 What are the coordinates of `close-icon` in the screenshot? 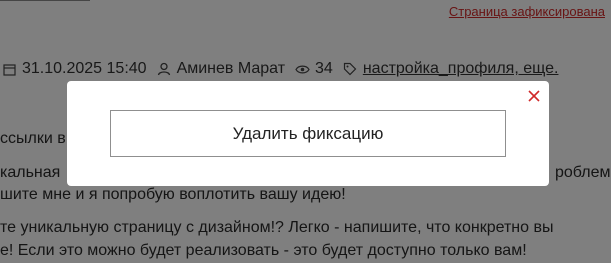 It's located at (534, 96).